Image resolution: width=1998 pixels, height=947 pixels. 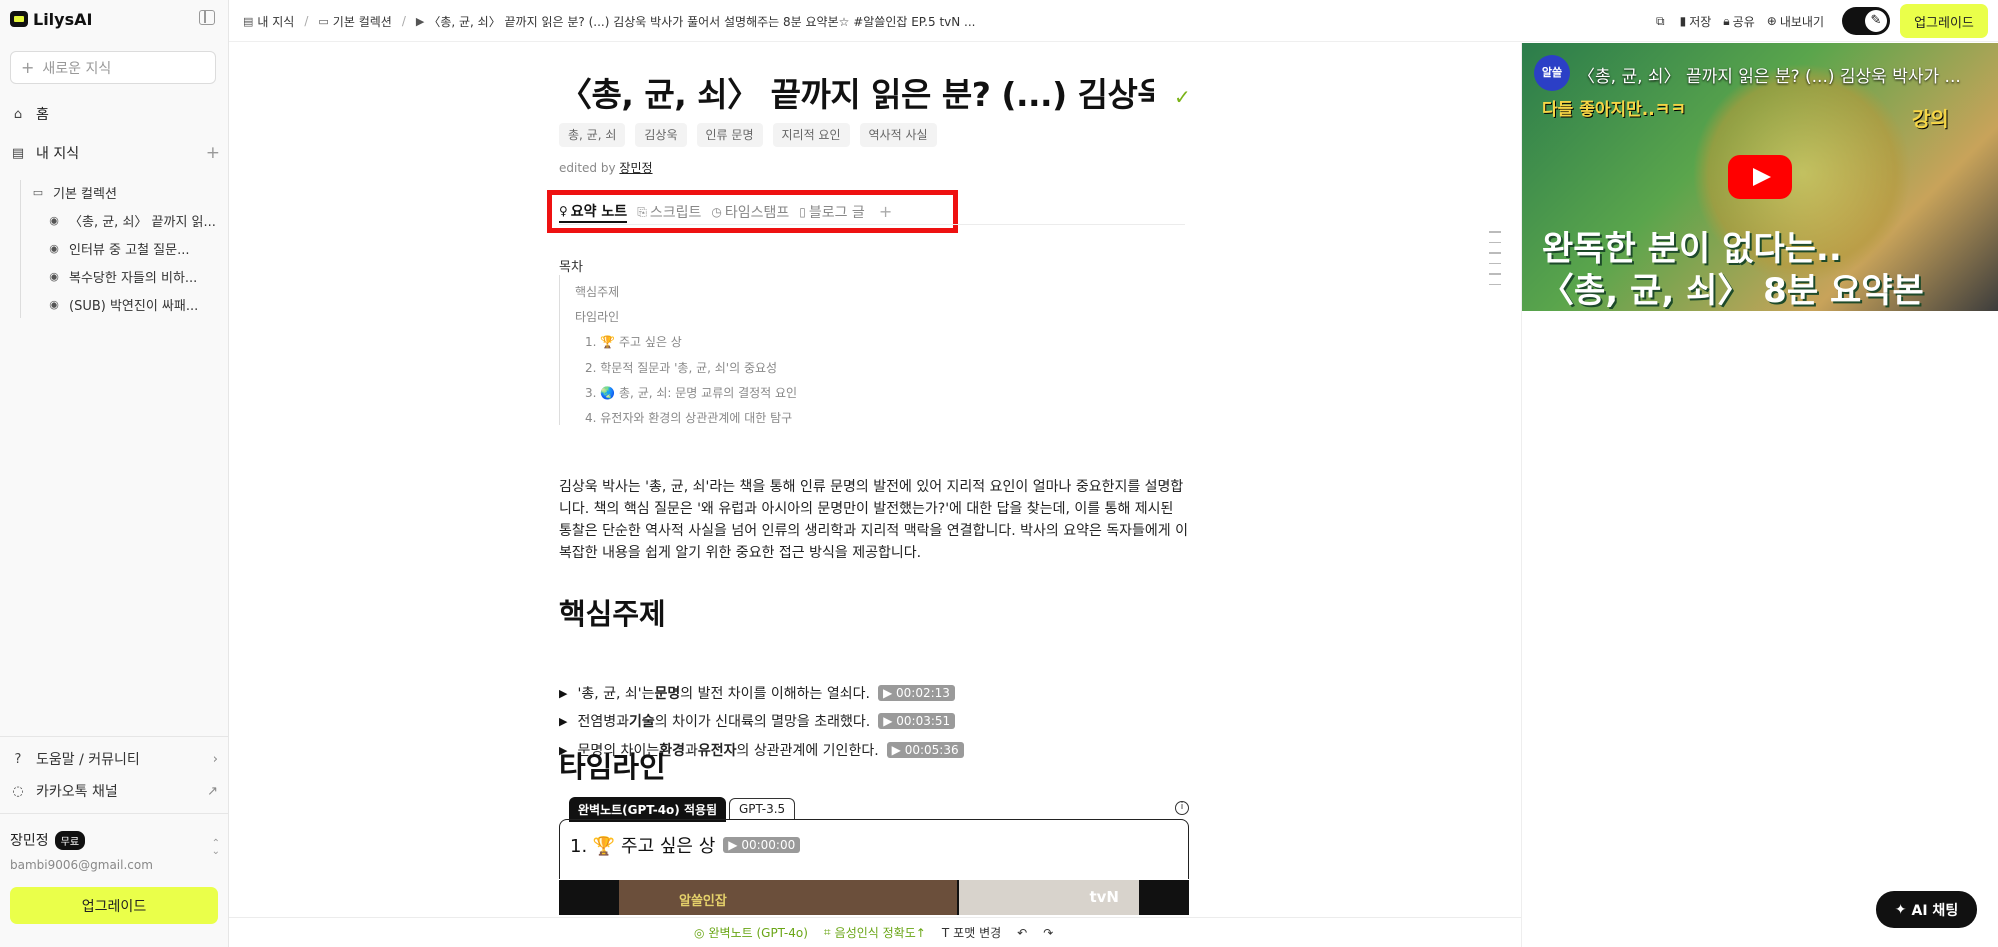 What do you see at coordinates (81, 865) in the screenshot?
I see `user-email: bambi9006@gmail.com` at bounding box center [81, 865].